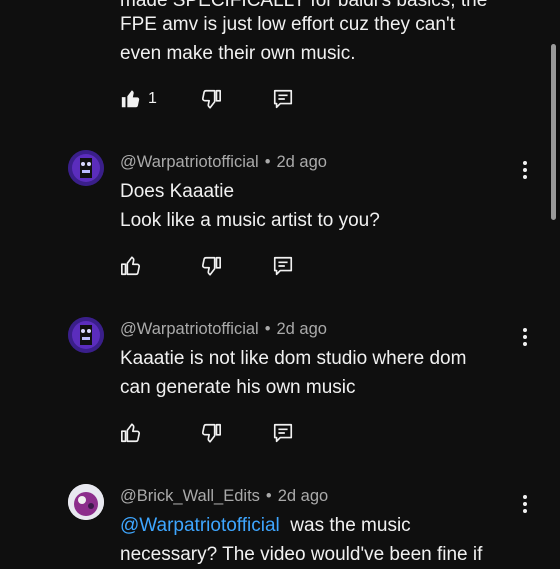 Image resolution: width=560 pixels, height=569 pixels. I want to click on comment-text-line: can generate his own music, so click(238, 387).